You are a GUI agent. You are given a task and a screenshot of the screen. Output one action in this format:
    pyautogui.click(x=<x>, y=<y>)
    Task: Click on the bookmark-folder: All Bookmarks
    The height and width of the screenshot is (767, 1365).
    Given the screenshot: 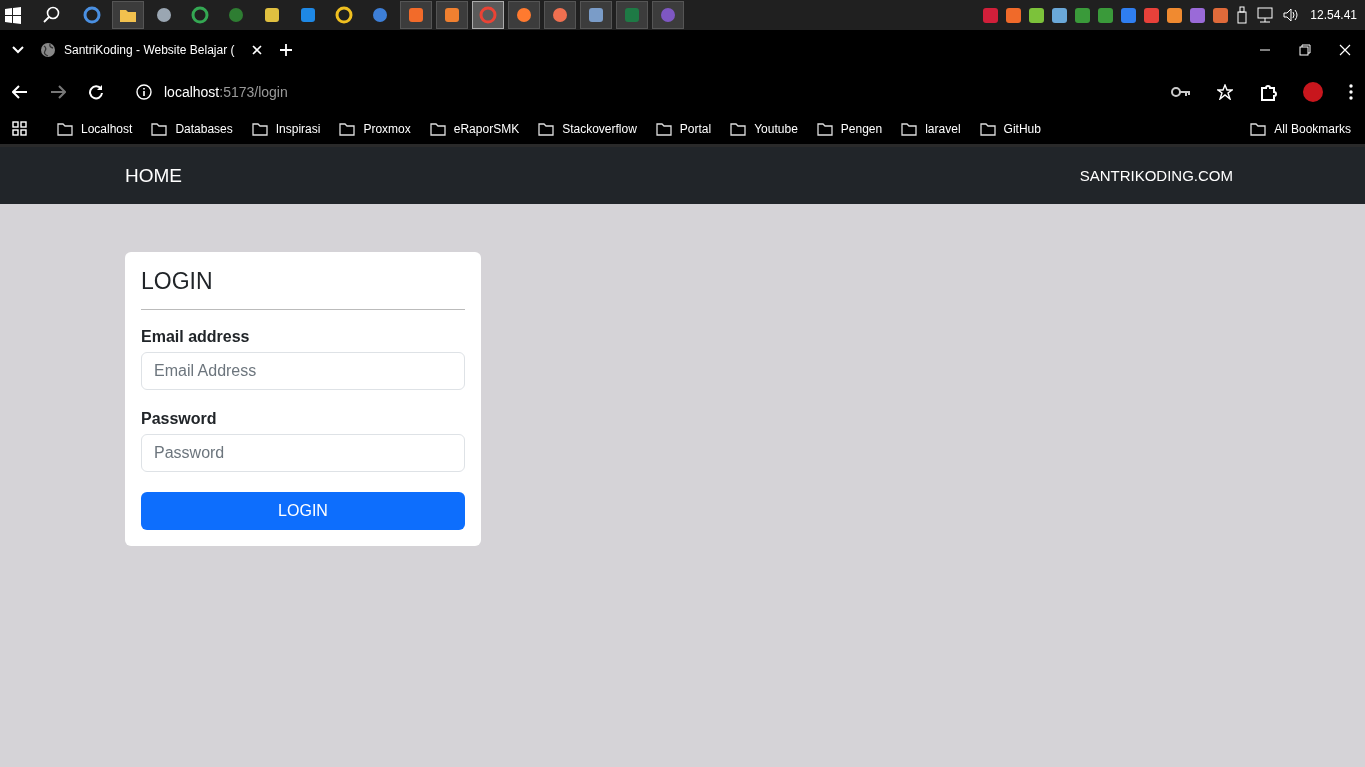 What is the action you would take?
    pyautogui.click(x=1300, y=128)
    